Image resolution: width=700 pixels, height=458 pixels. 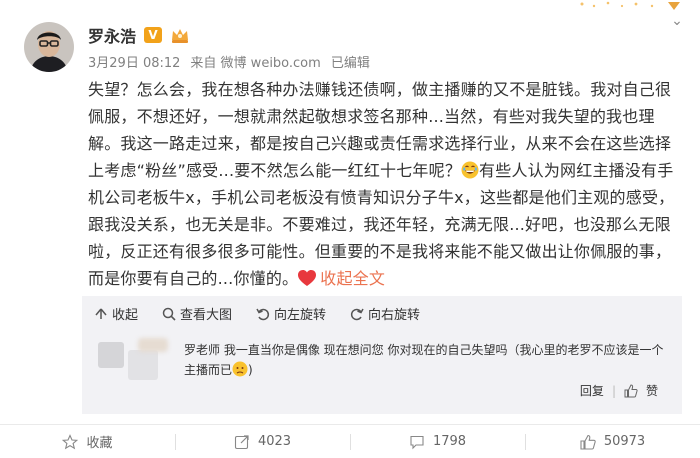 What do you see at coordinates (677, 21) in the screenshot?
I see `chevron-down-icon: ⌄` at bounding box center [677, 21].